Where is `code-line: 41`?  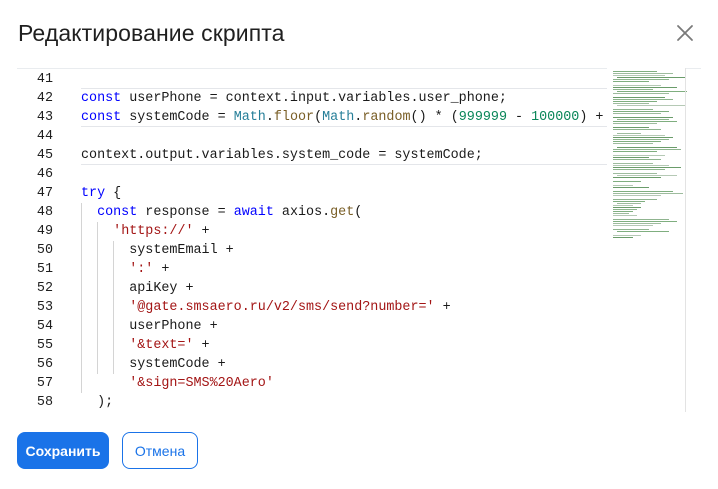 code-line: 41 is located at coordinates (312, 79).